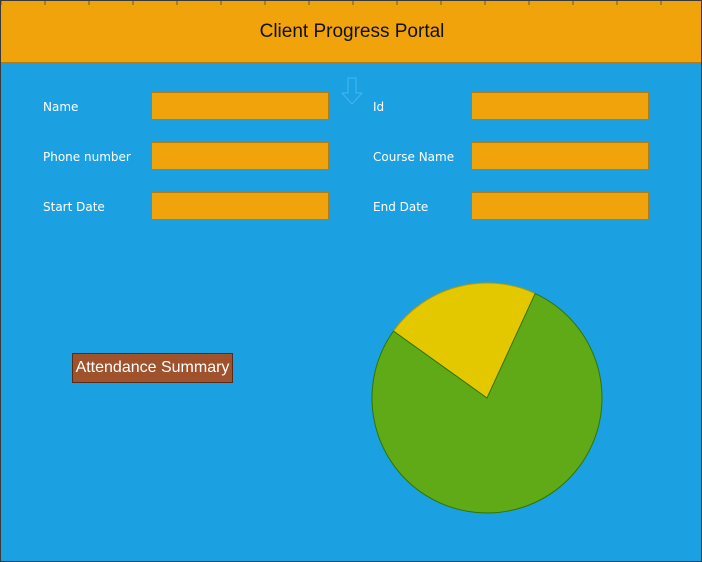  Describe the element at coordinates (240, 156) in the screenshot. I see `phone-field` at that location.